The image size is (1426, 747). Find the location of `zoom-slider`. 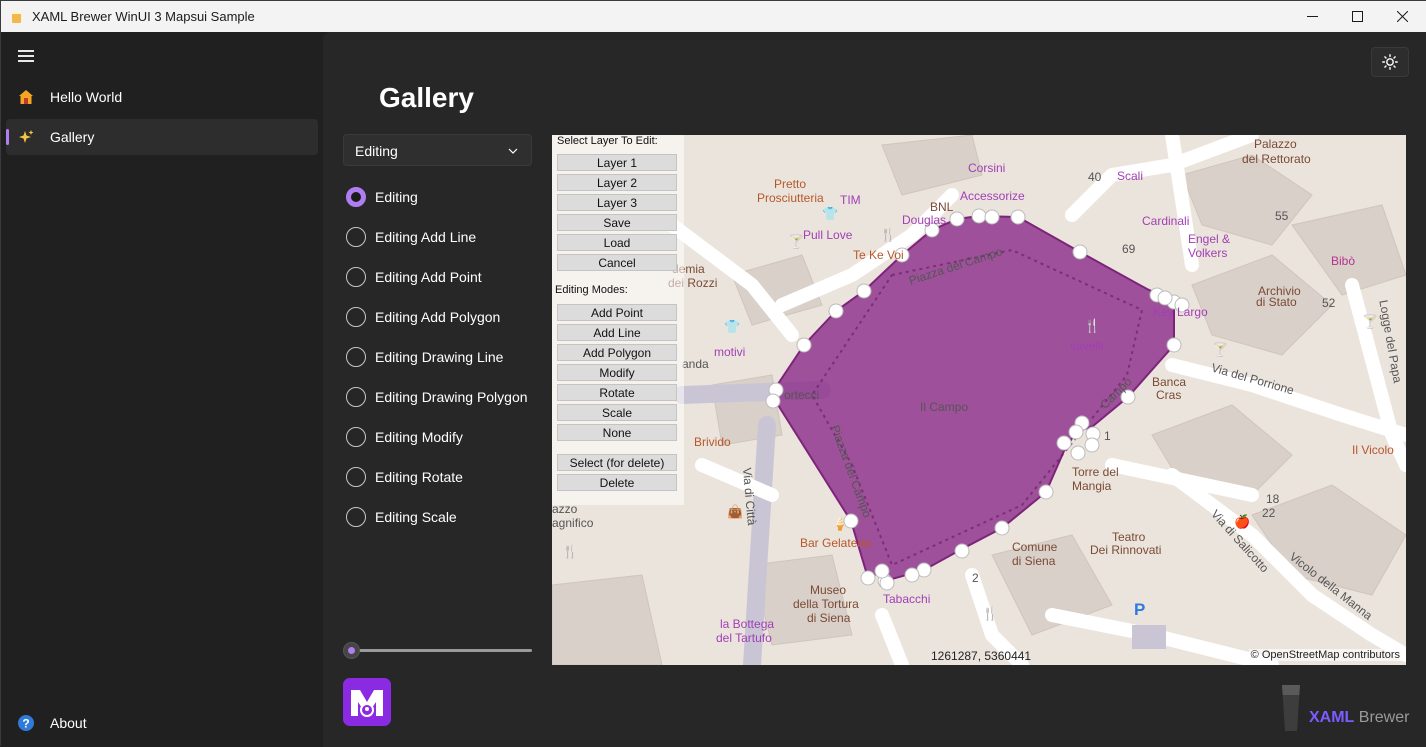

zoom-slider is located at coordinates (437, 650).